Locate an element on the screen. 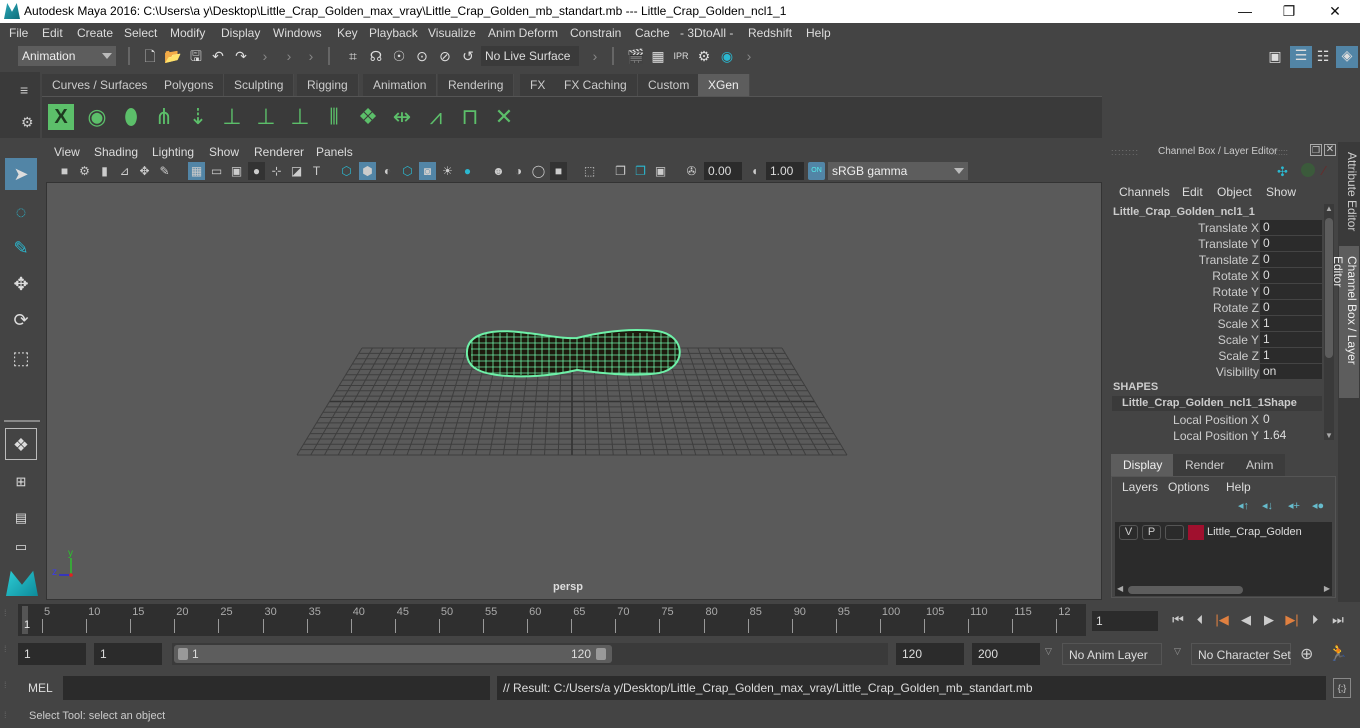 This screenshot has height=728, width=1360. channel-row: Scale X1 is located at coordinates (1215, 324).